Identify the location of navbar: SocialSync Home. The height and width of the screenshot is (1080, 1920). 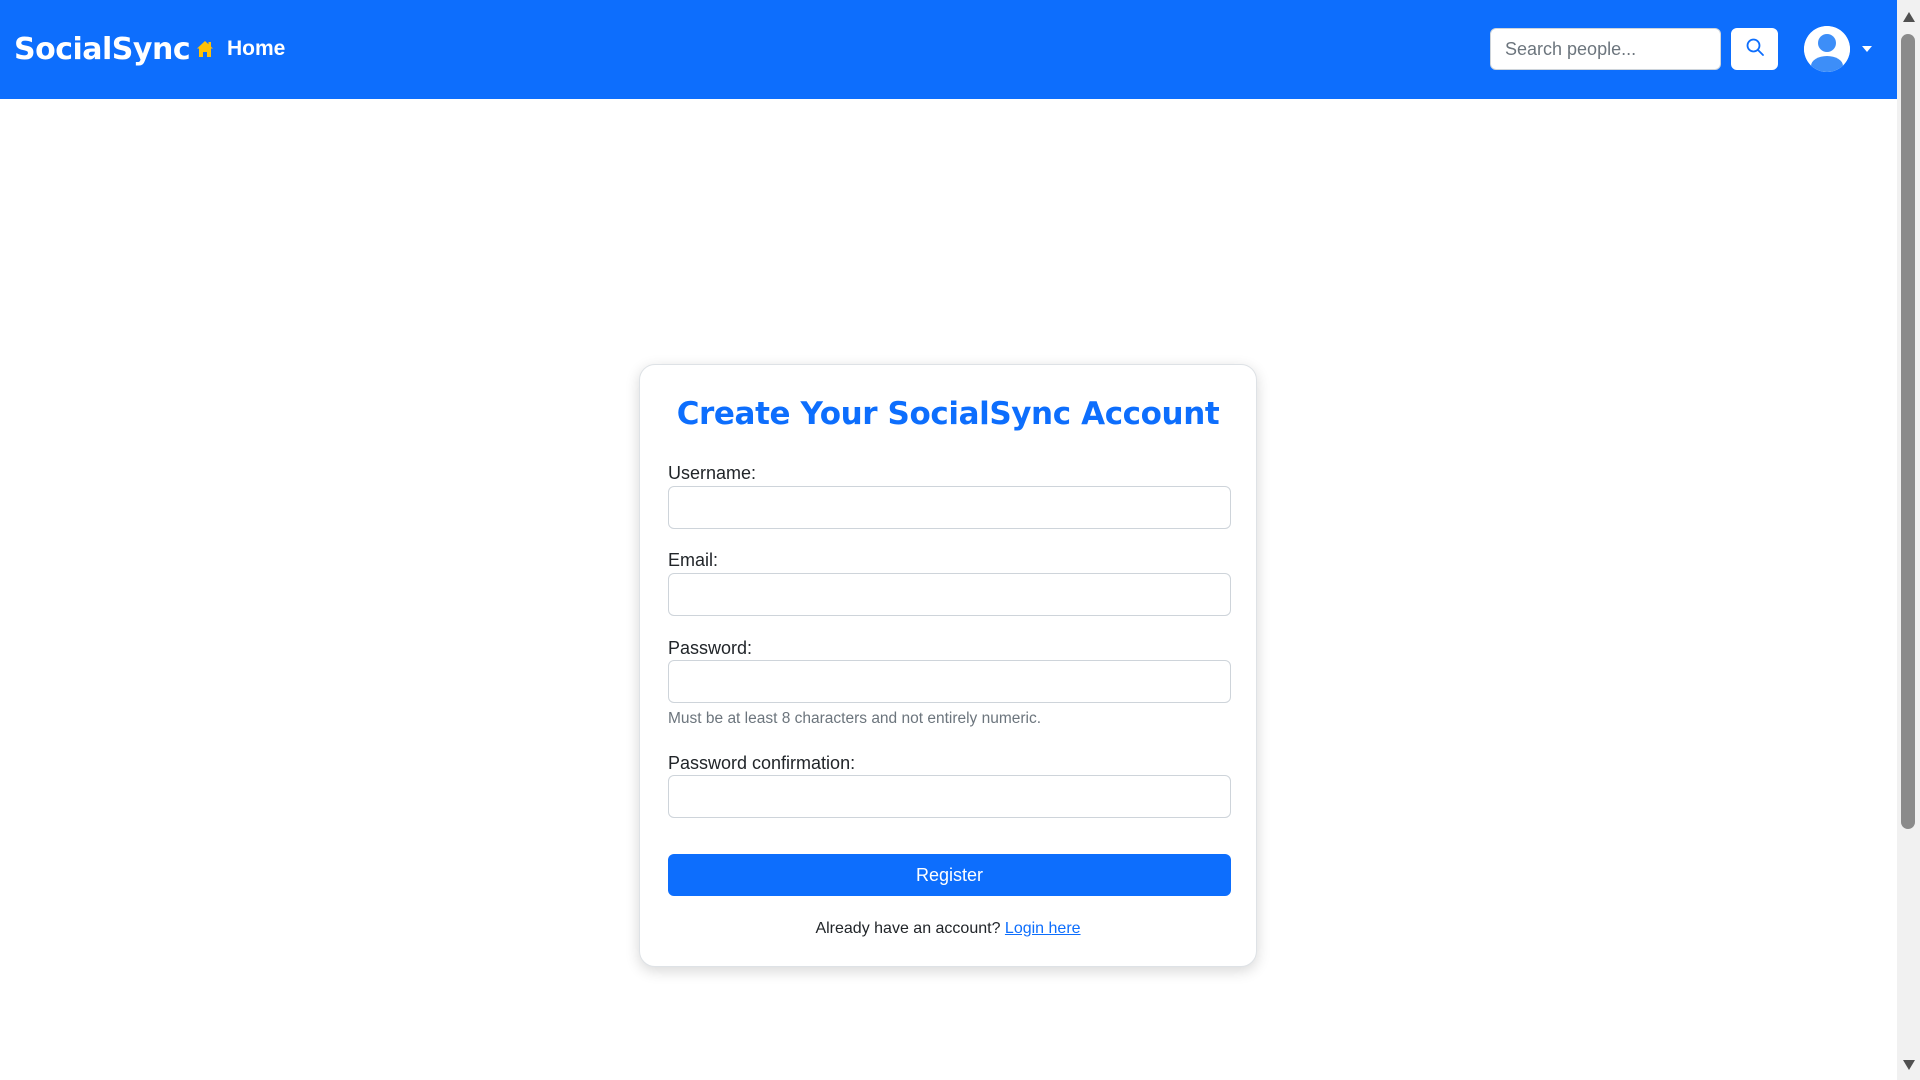
(948, 49).